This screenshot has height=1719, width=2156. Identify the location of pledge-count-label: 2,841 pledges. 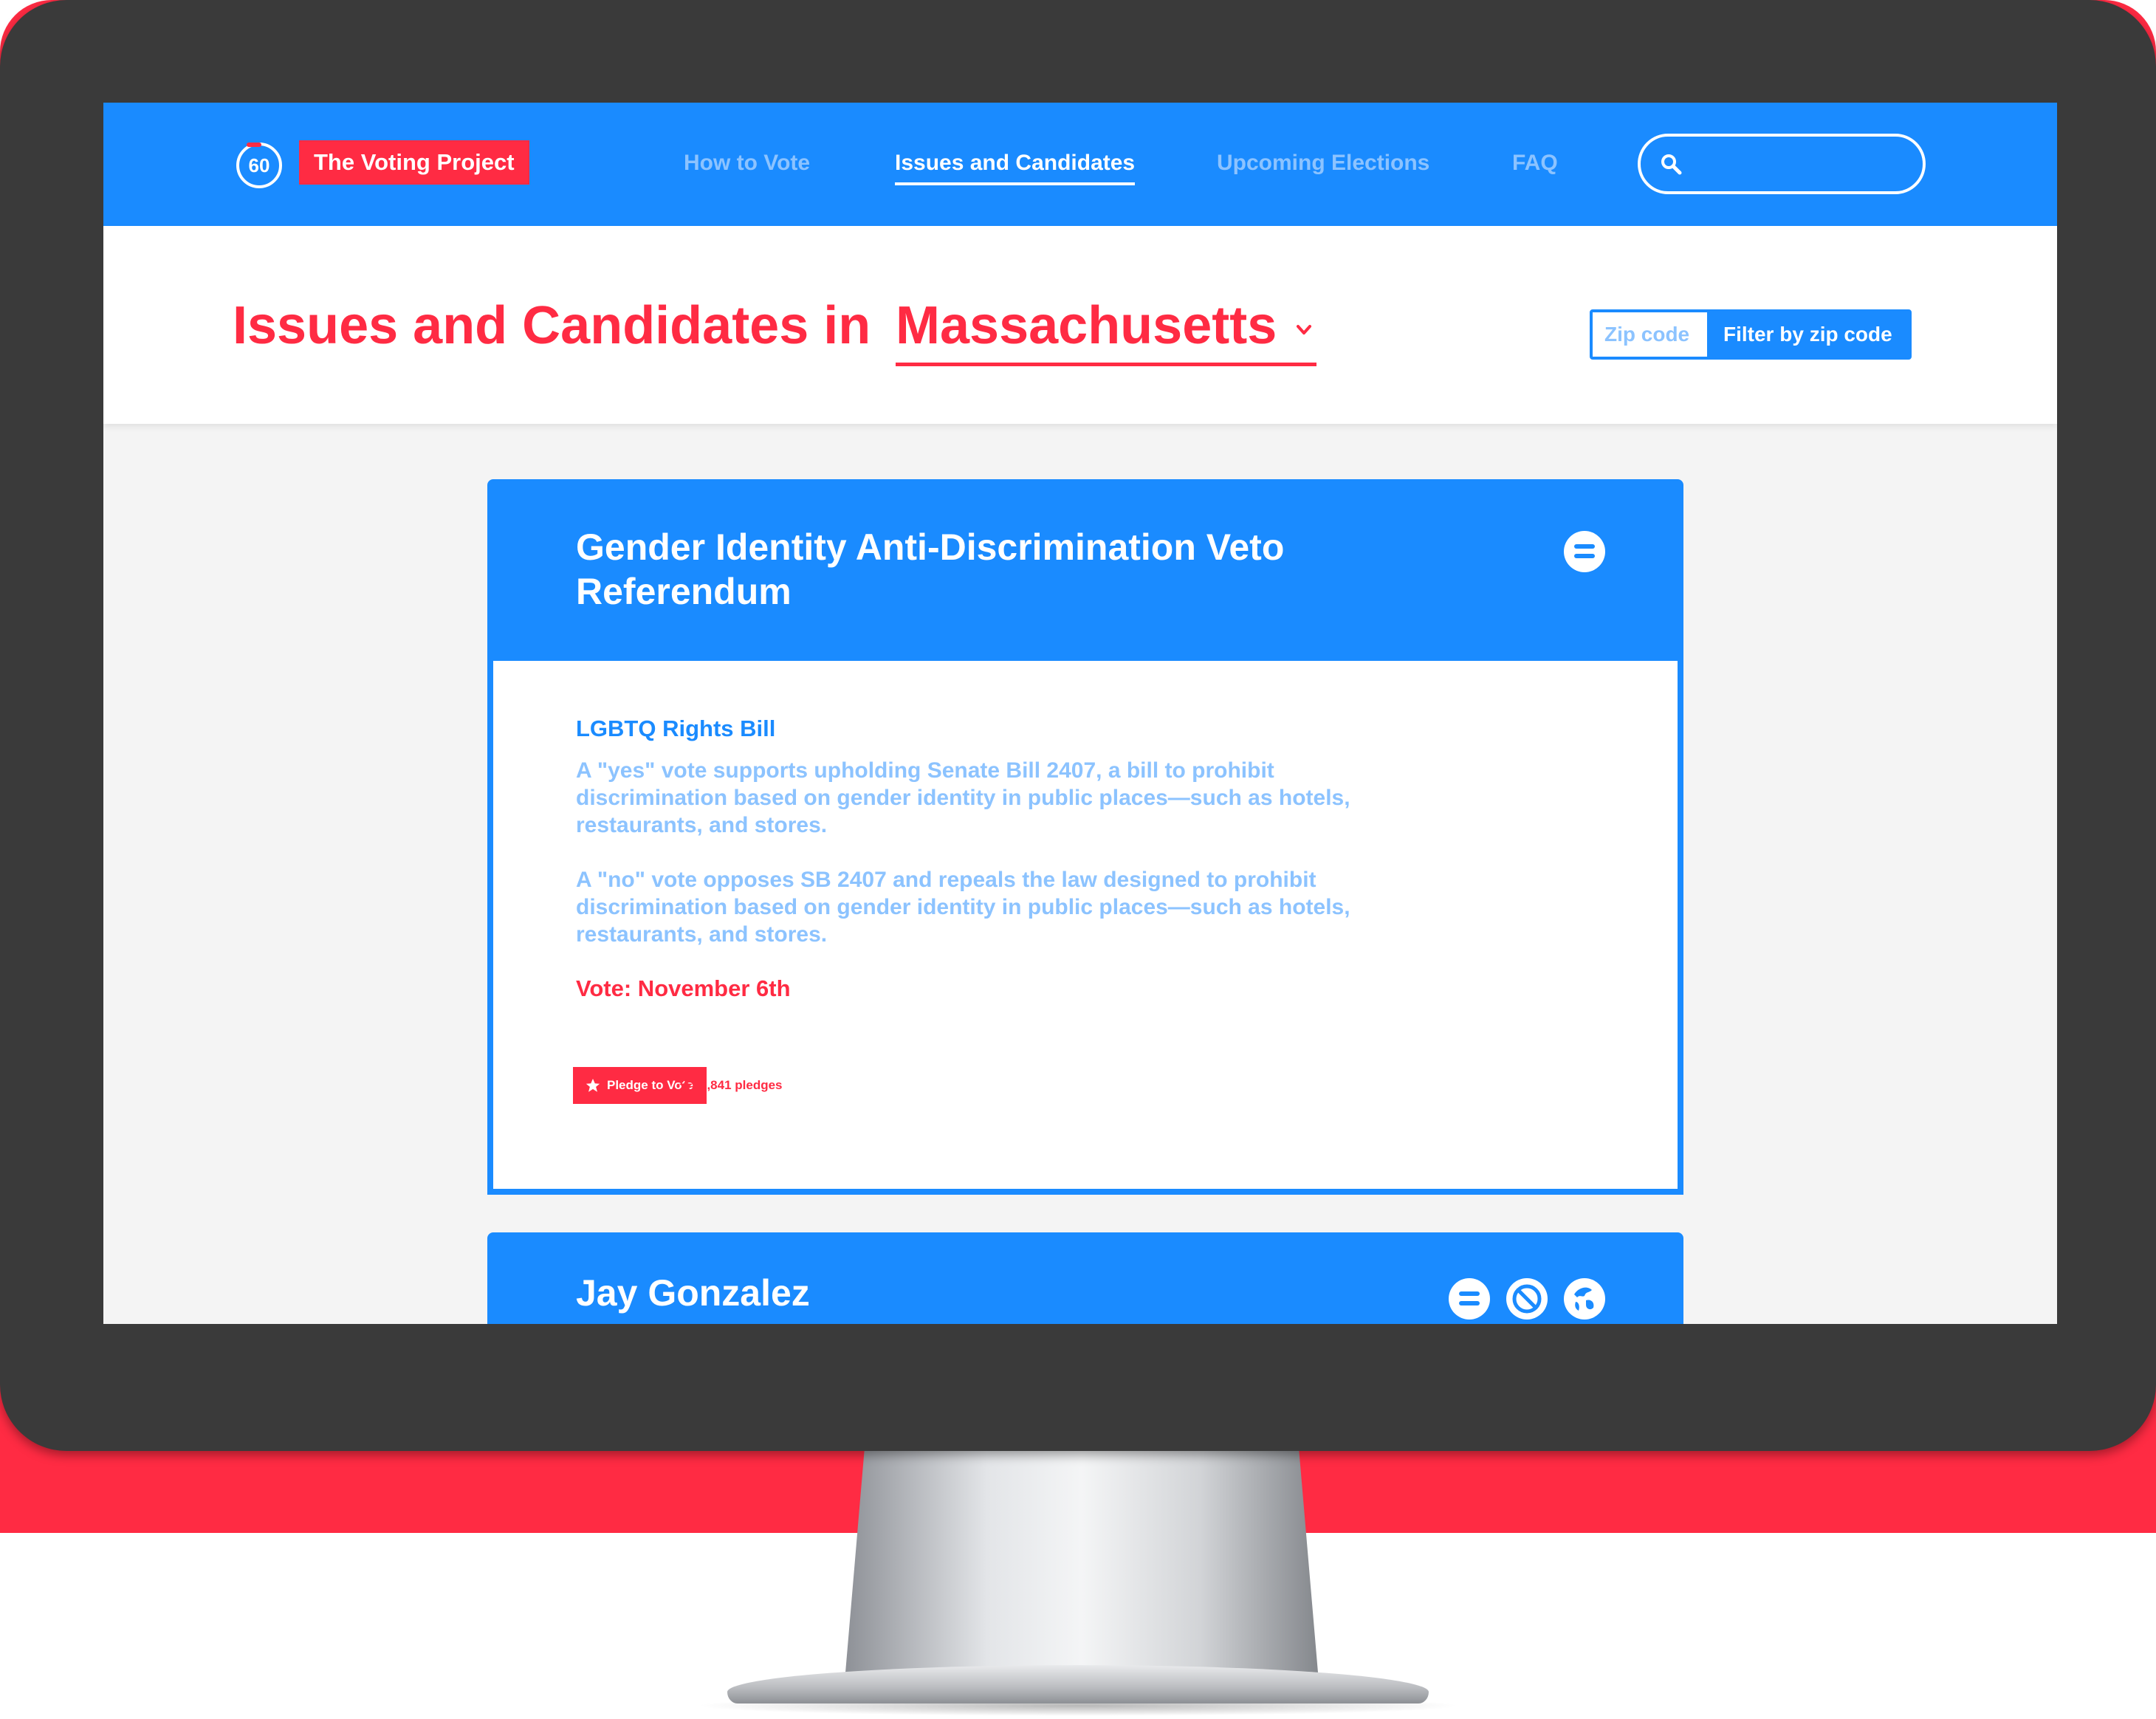
(741, 1085).